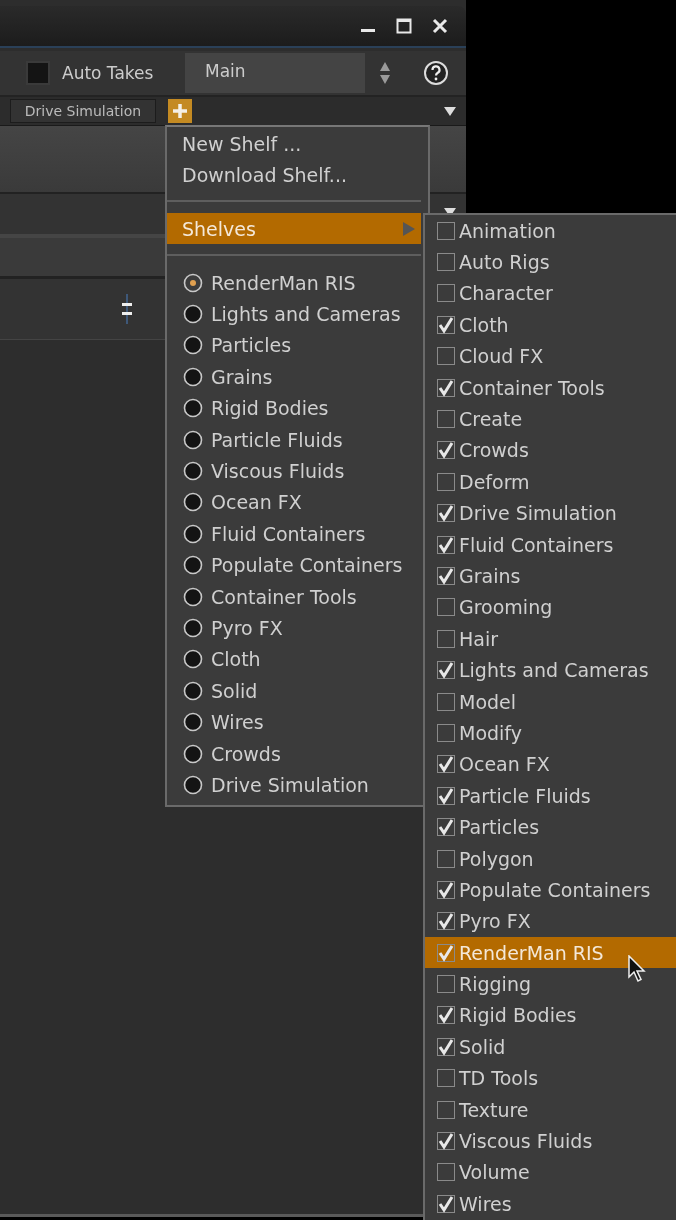 The image size is (676, 1220). Describe the element at coordinates (550, 231) in the screenshot. I see `checkbox-menu-item: Animation` at that location.